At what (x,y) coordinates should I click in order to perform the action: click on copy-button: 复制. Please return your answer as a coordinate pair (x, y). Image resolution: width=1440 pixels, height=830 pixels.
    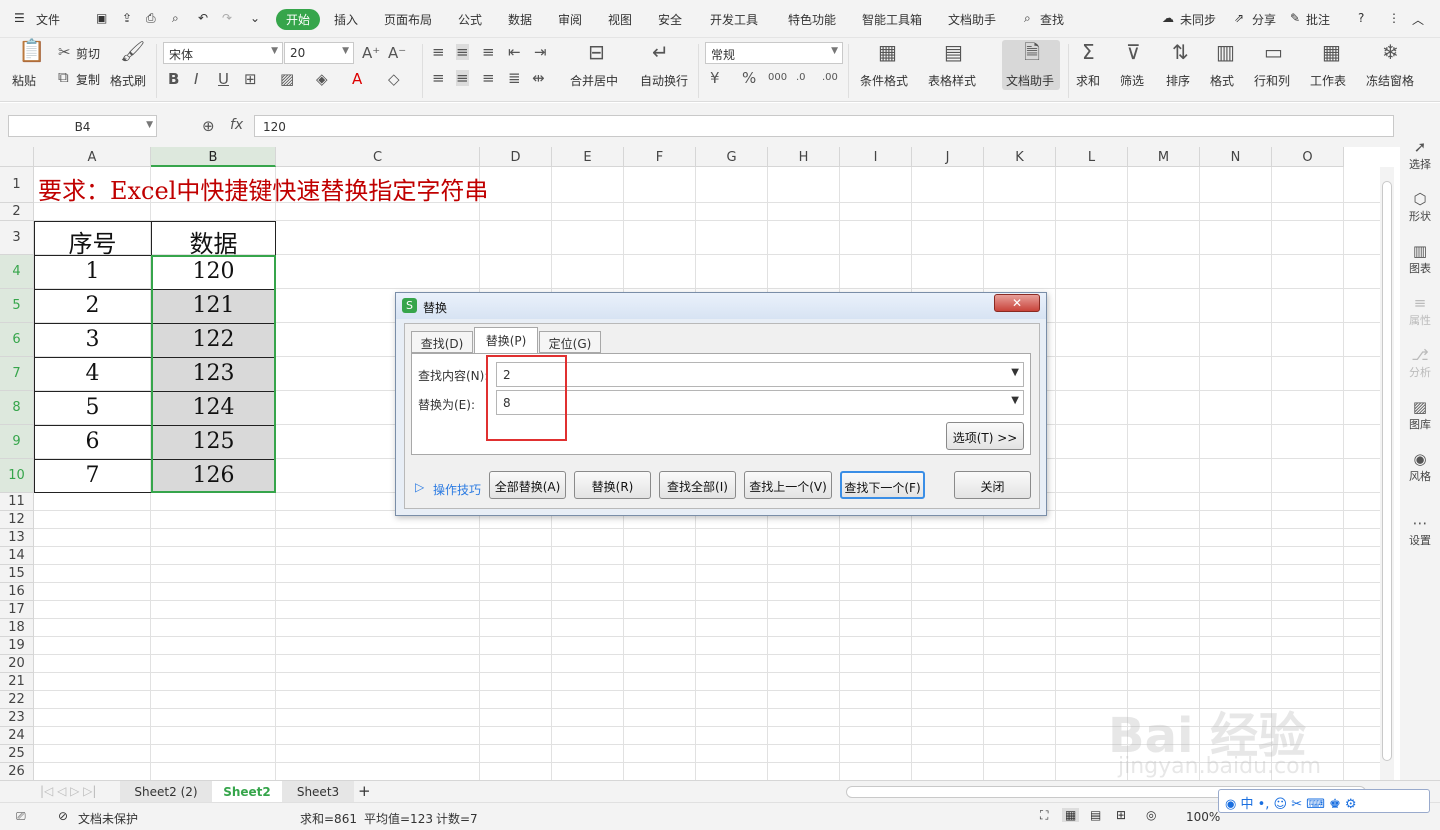
    Looking at the image, I should click on (88, 79).